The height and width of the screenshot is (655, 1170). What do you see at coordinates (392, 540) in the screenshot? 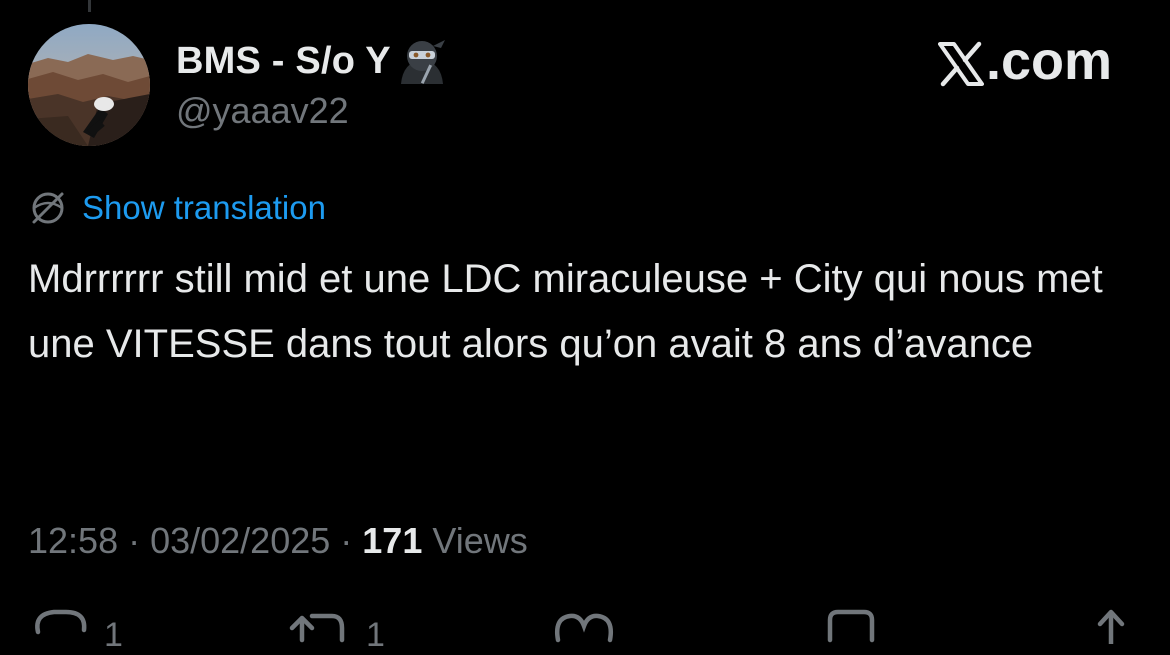
I see `views-count: 171` at bounding box center [392, 540].